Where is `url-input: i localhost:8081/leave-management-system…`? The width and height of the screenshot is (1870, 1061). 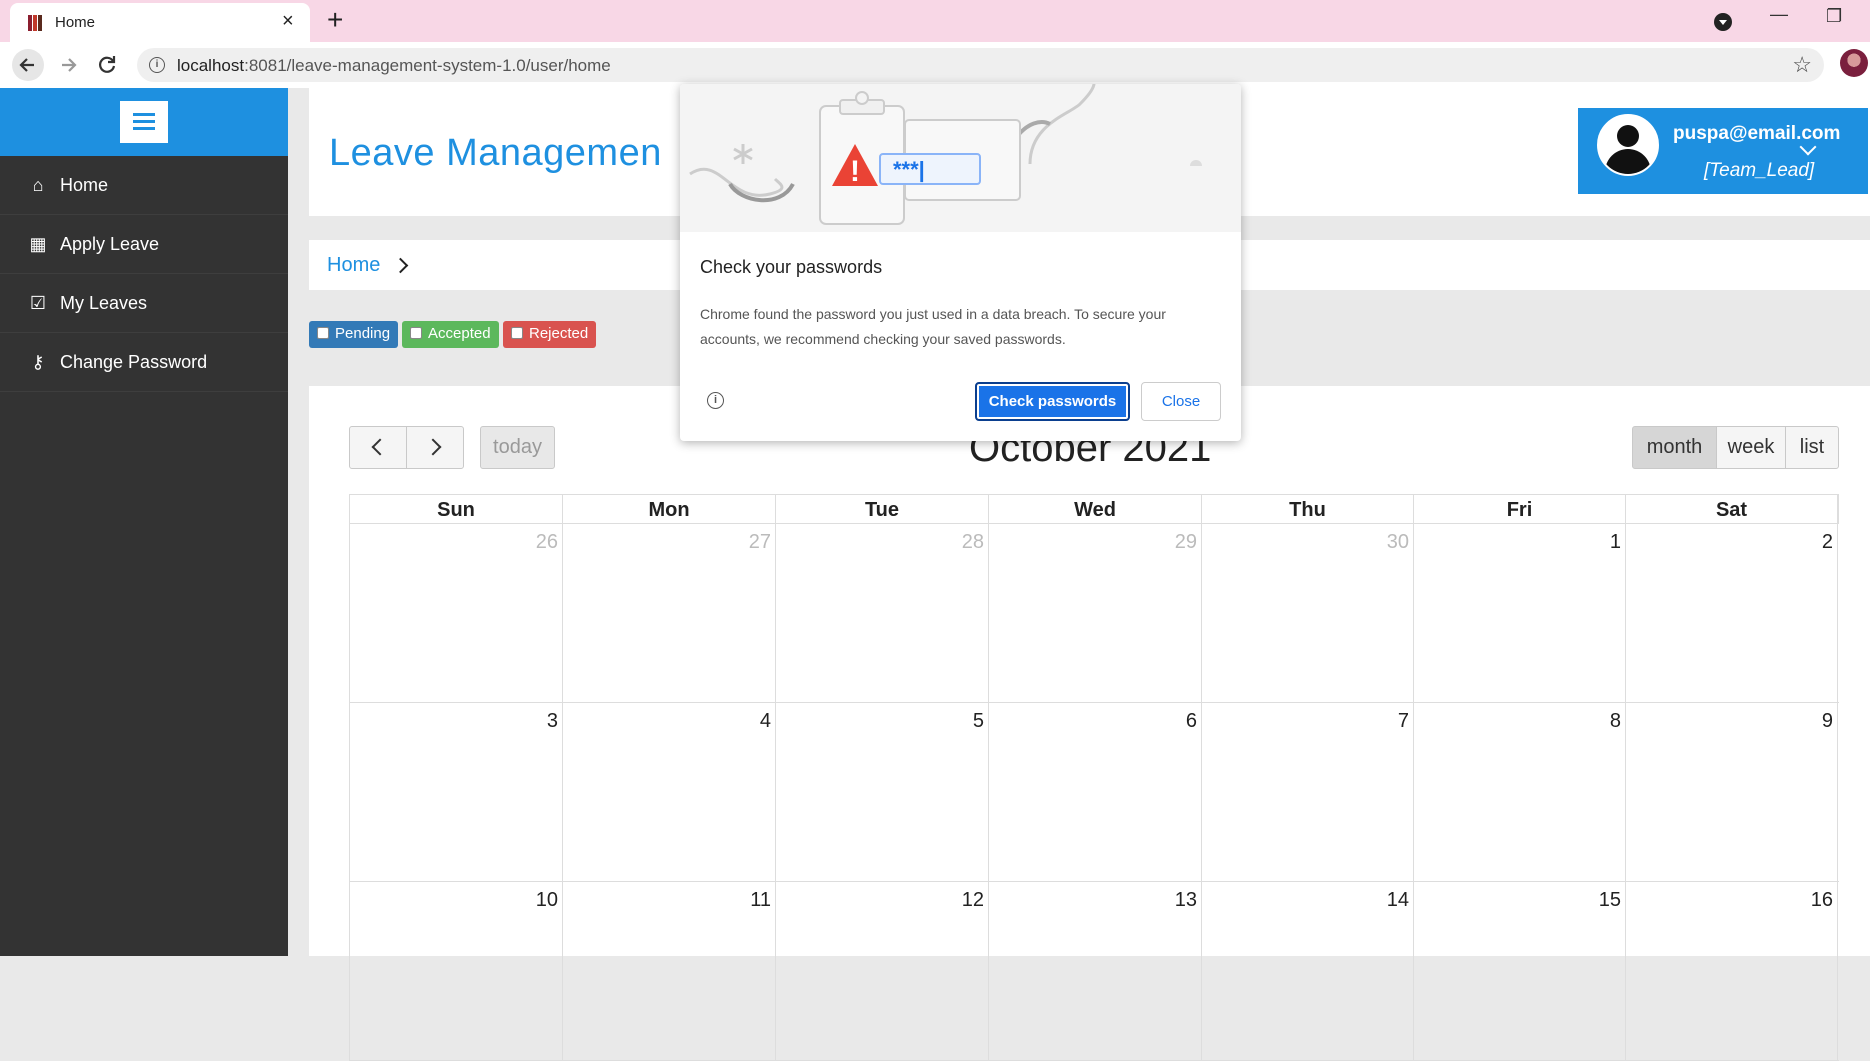 url-input: i localhost:8081/leave-management-system… is located at coordinates (980, 65).